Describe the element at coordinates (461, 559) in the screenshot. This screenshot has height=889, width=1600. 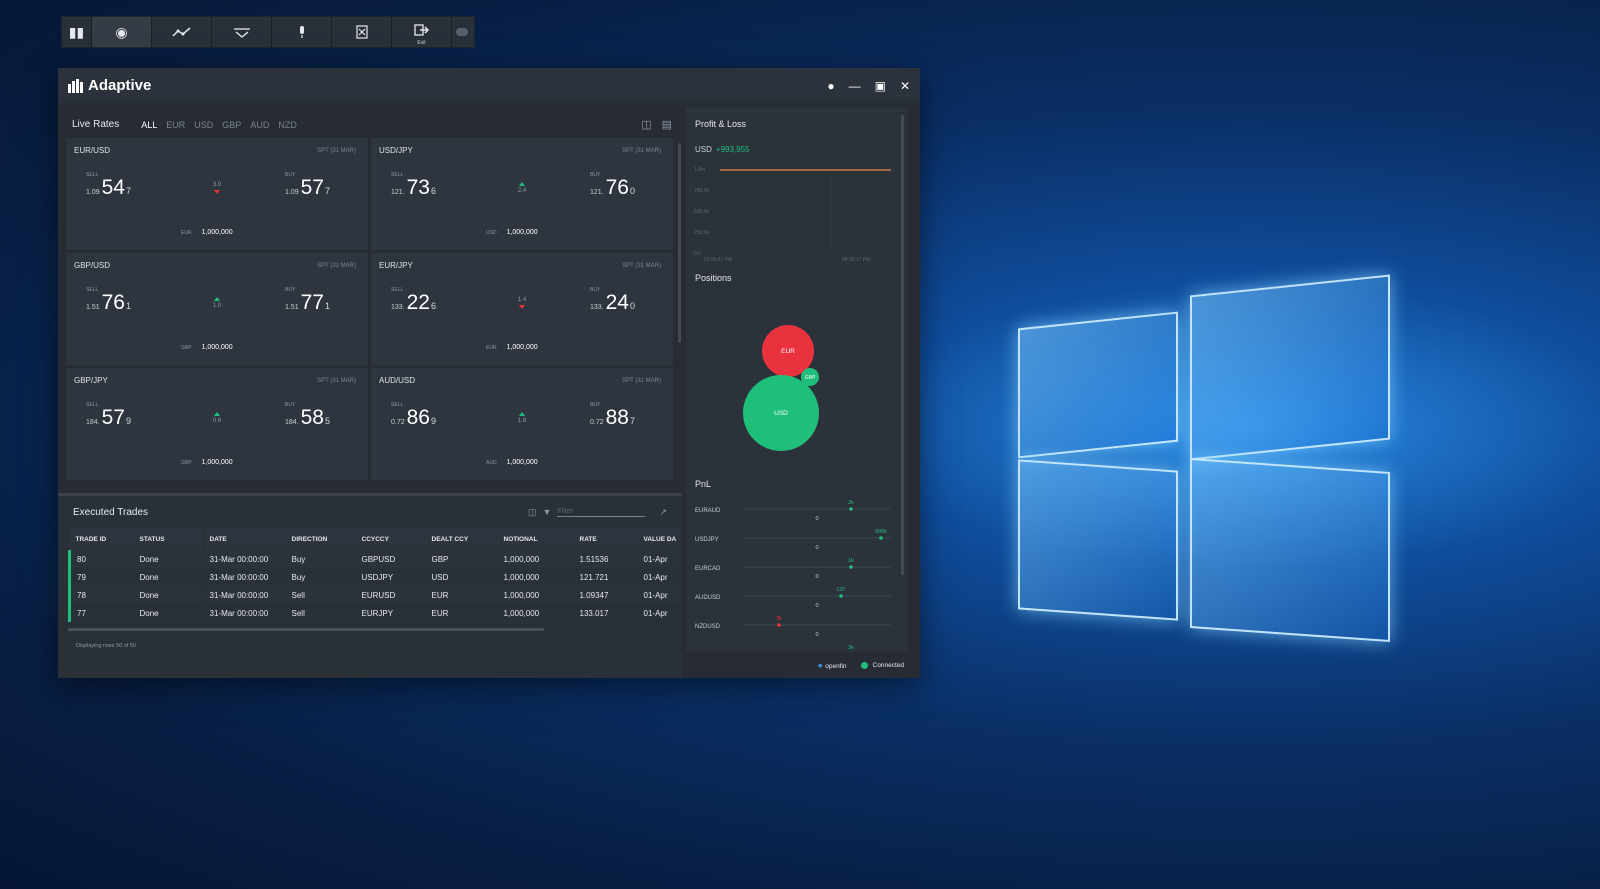
I see `table-cell: GBP` at that location.